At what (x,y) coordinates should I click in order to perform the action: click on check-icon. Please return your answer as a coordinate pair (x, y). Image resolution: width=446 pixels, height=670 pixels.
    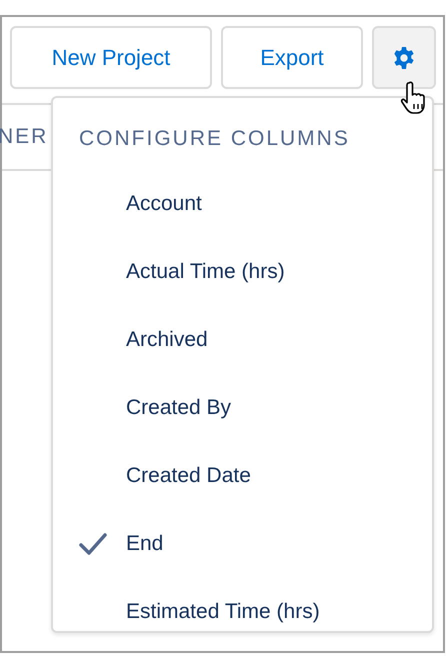
    Looking at the image, I should click on (93, 544).